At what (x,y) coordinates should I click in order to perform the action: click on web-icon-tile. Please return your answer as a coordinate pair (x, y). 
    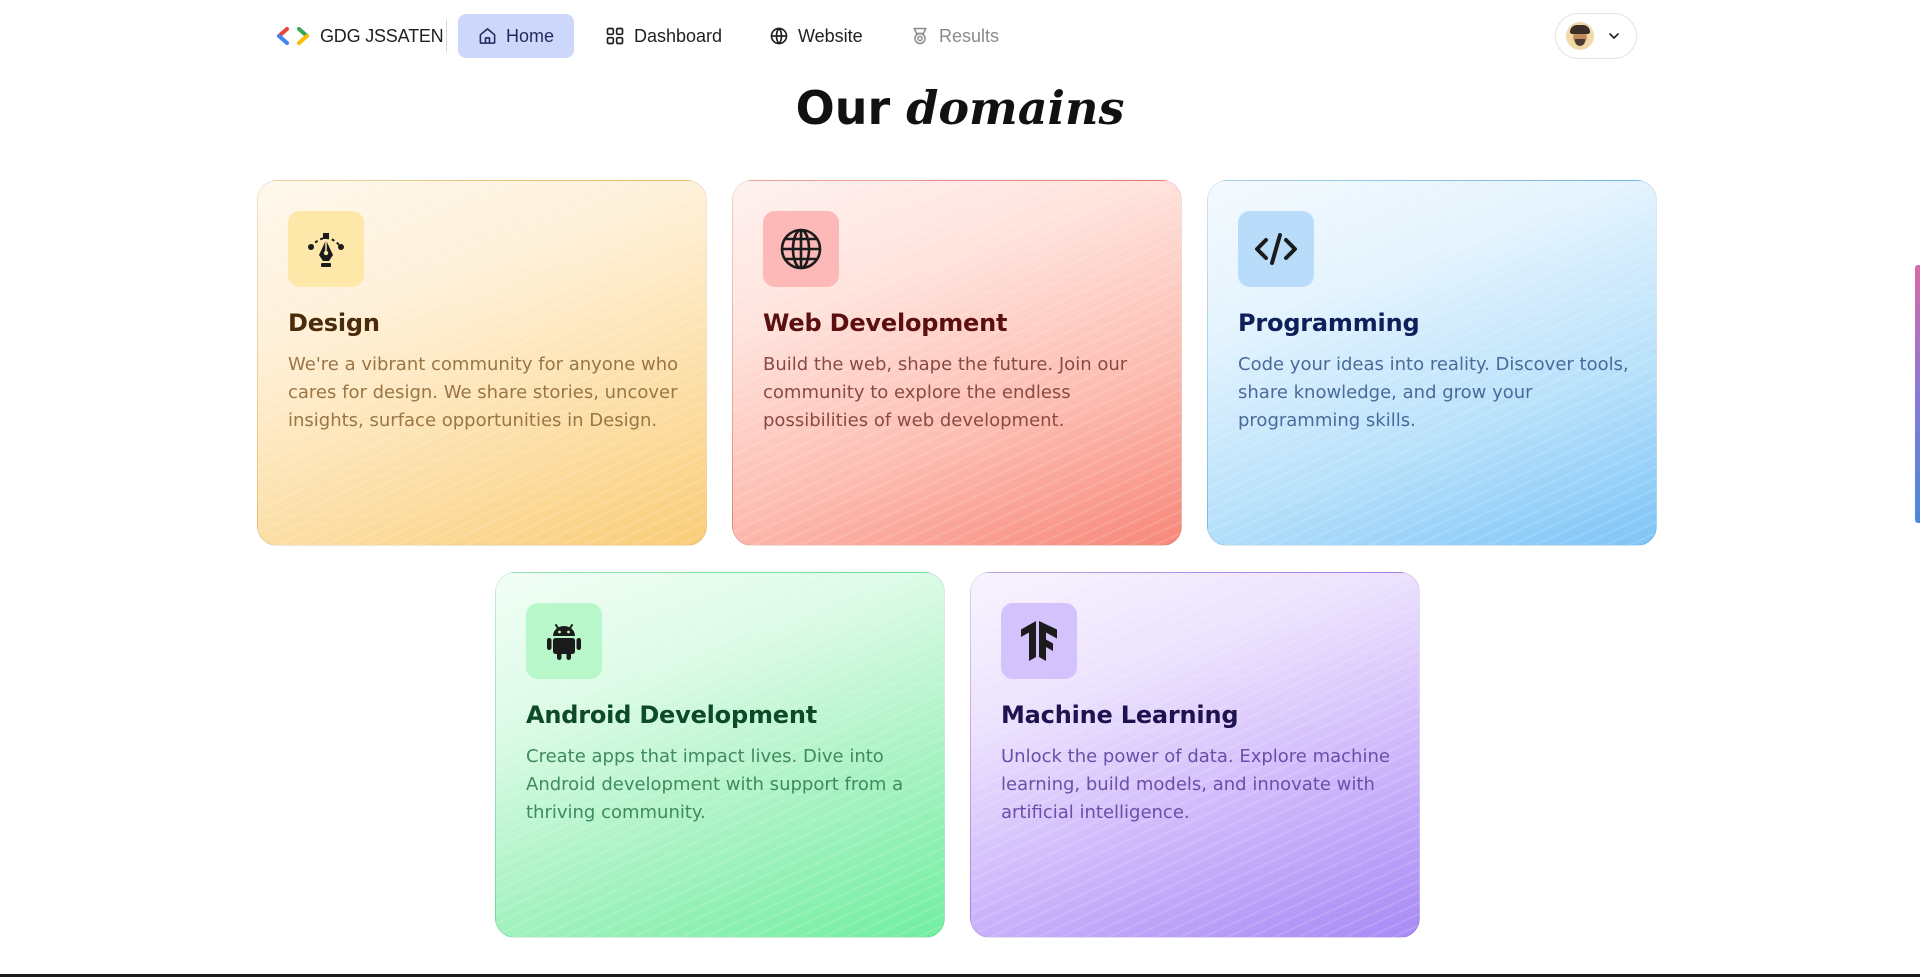
    Looking at the image, I should click on (801, 249).